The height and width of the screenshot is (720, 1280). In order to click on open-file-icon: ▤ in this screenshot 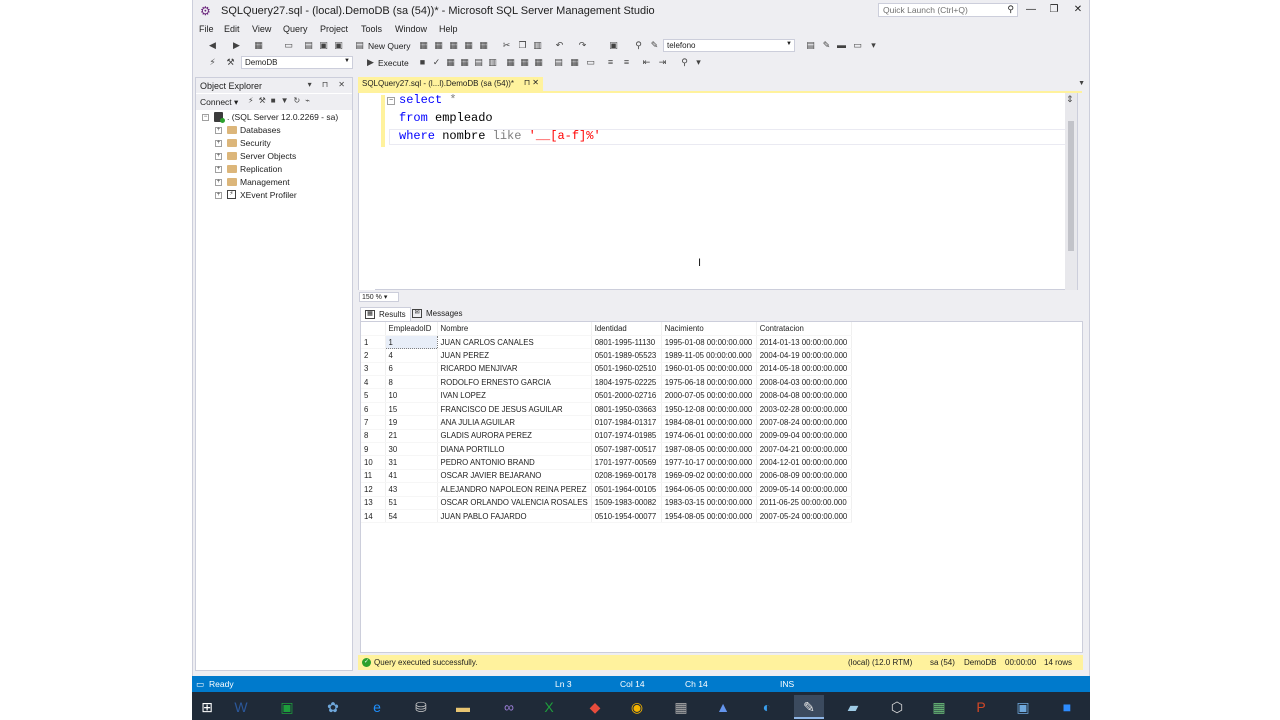, I will do `click(308, 45)`.